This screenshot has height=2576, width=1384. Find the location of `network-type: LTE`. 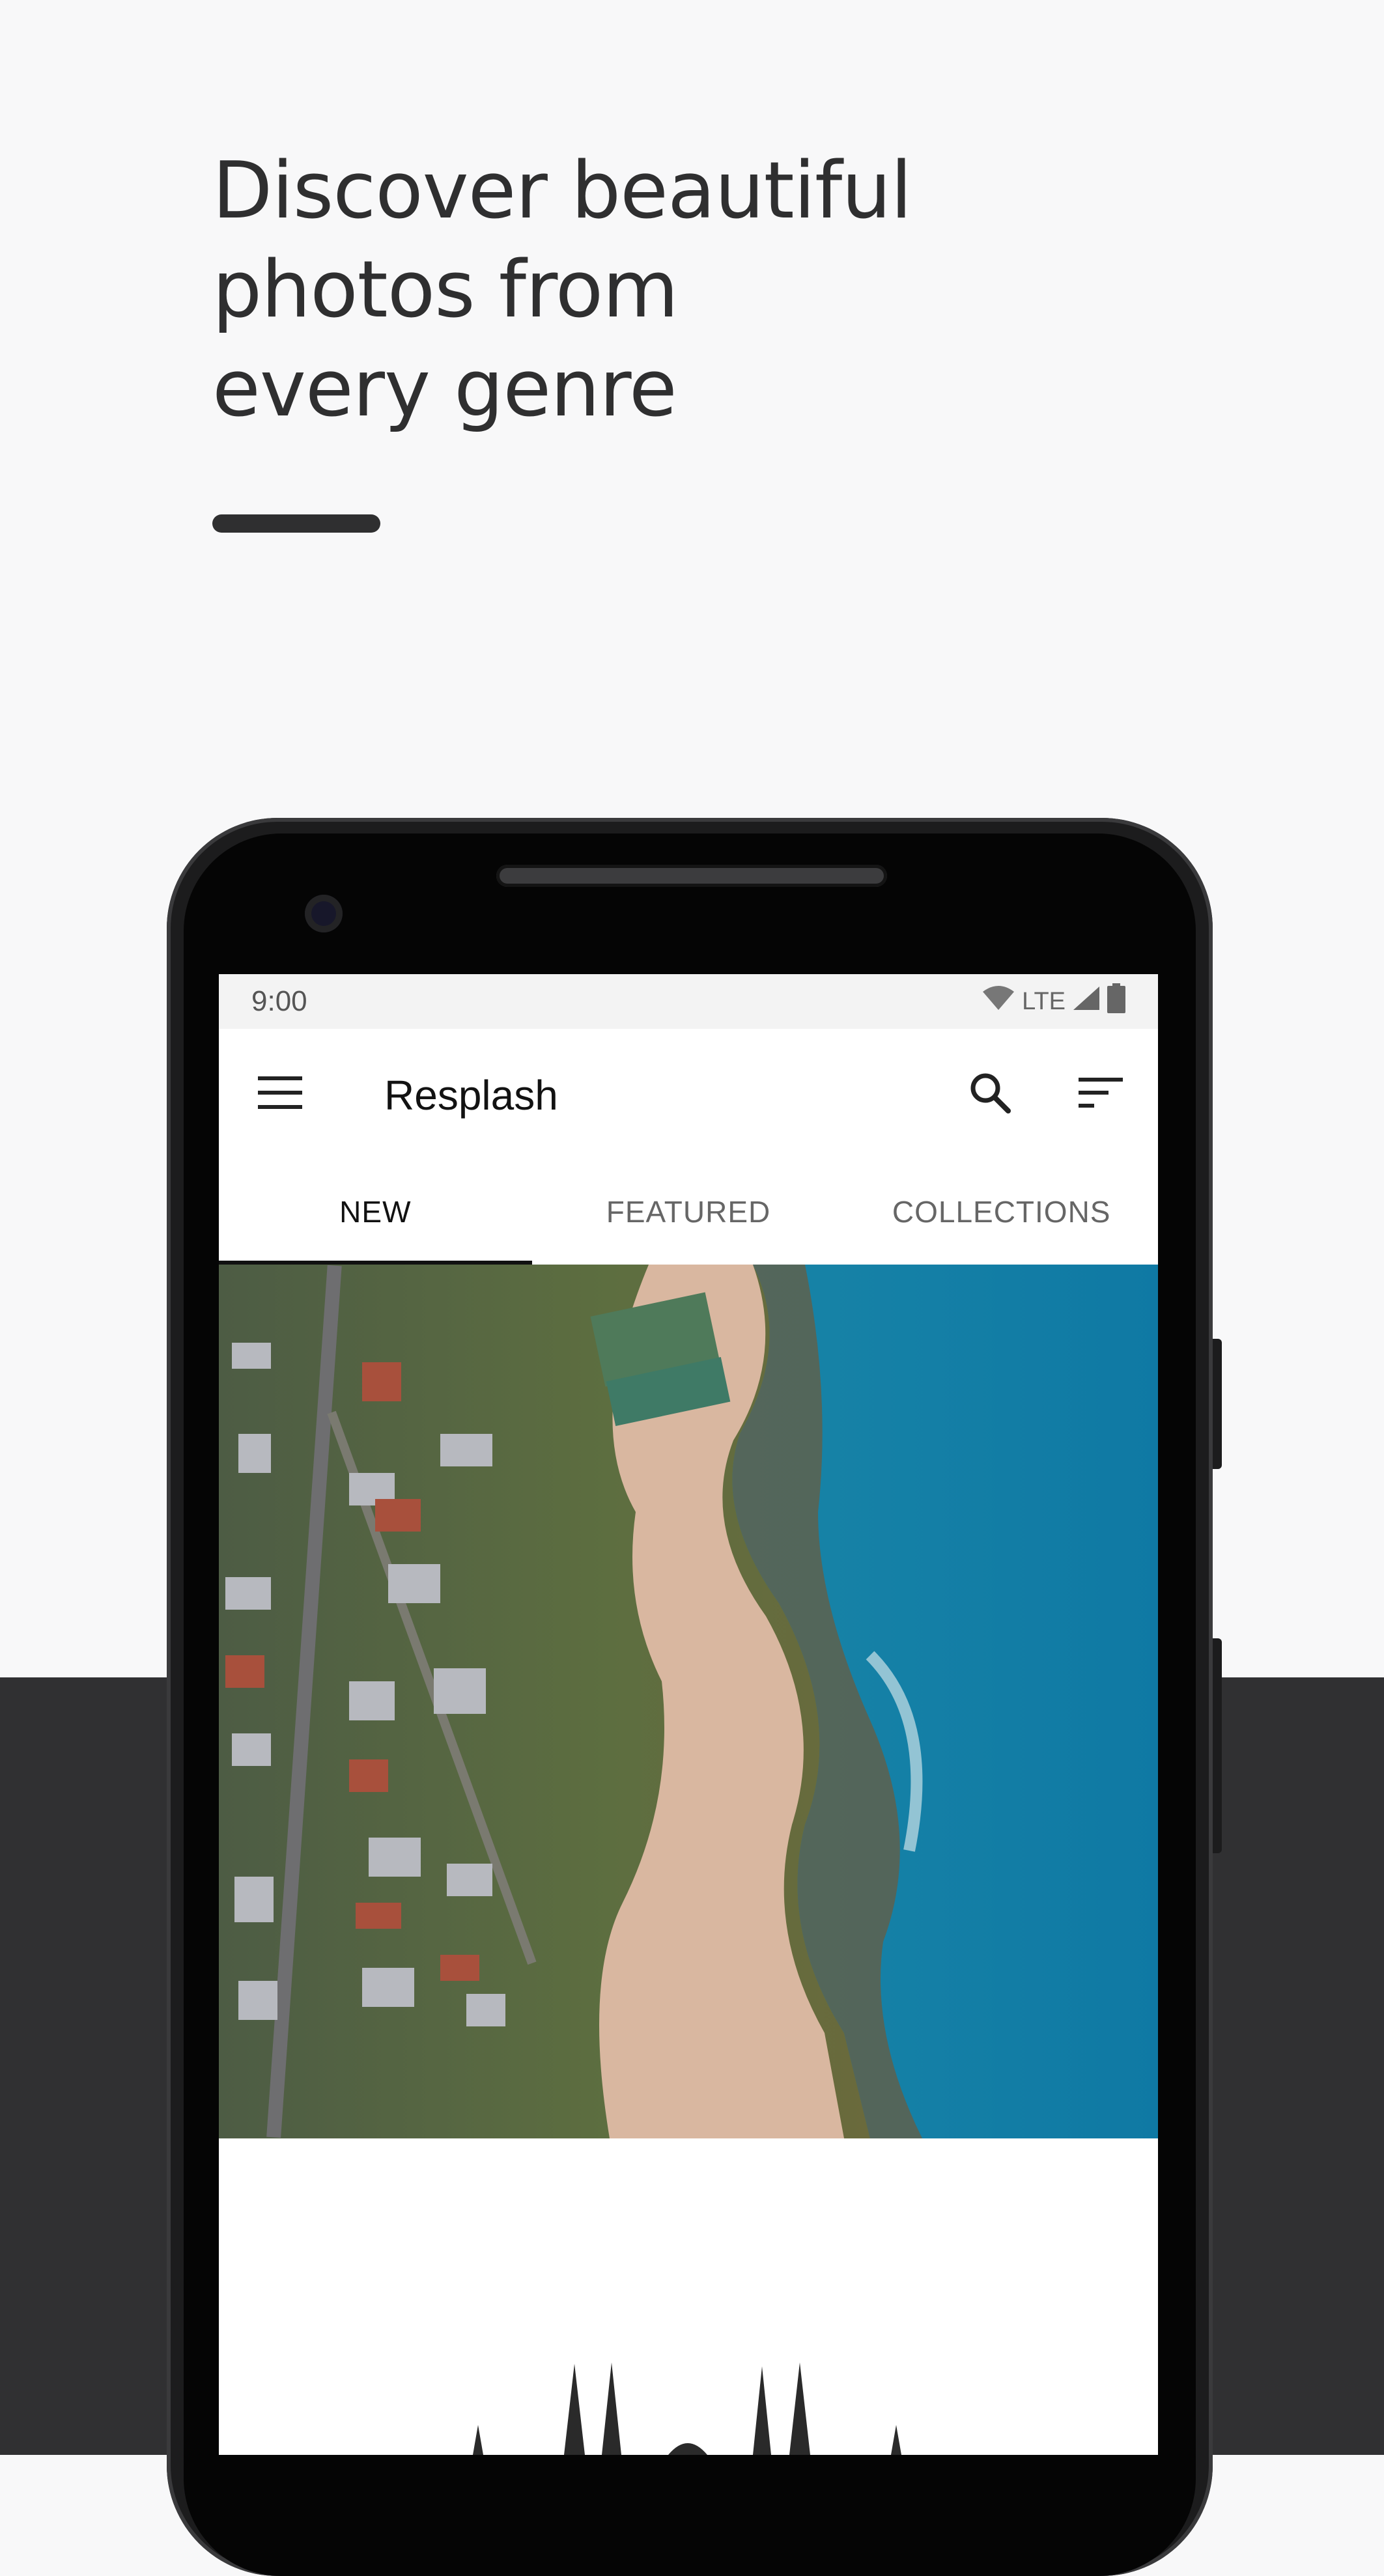

network-type: LTE is located at coordinates (1044, 1001).